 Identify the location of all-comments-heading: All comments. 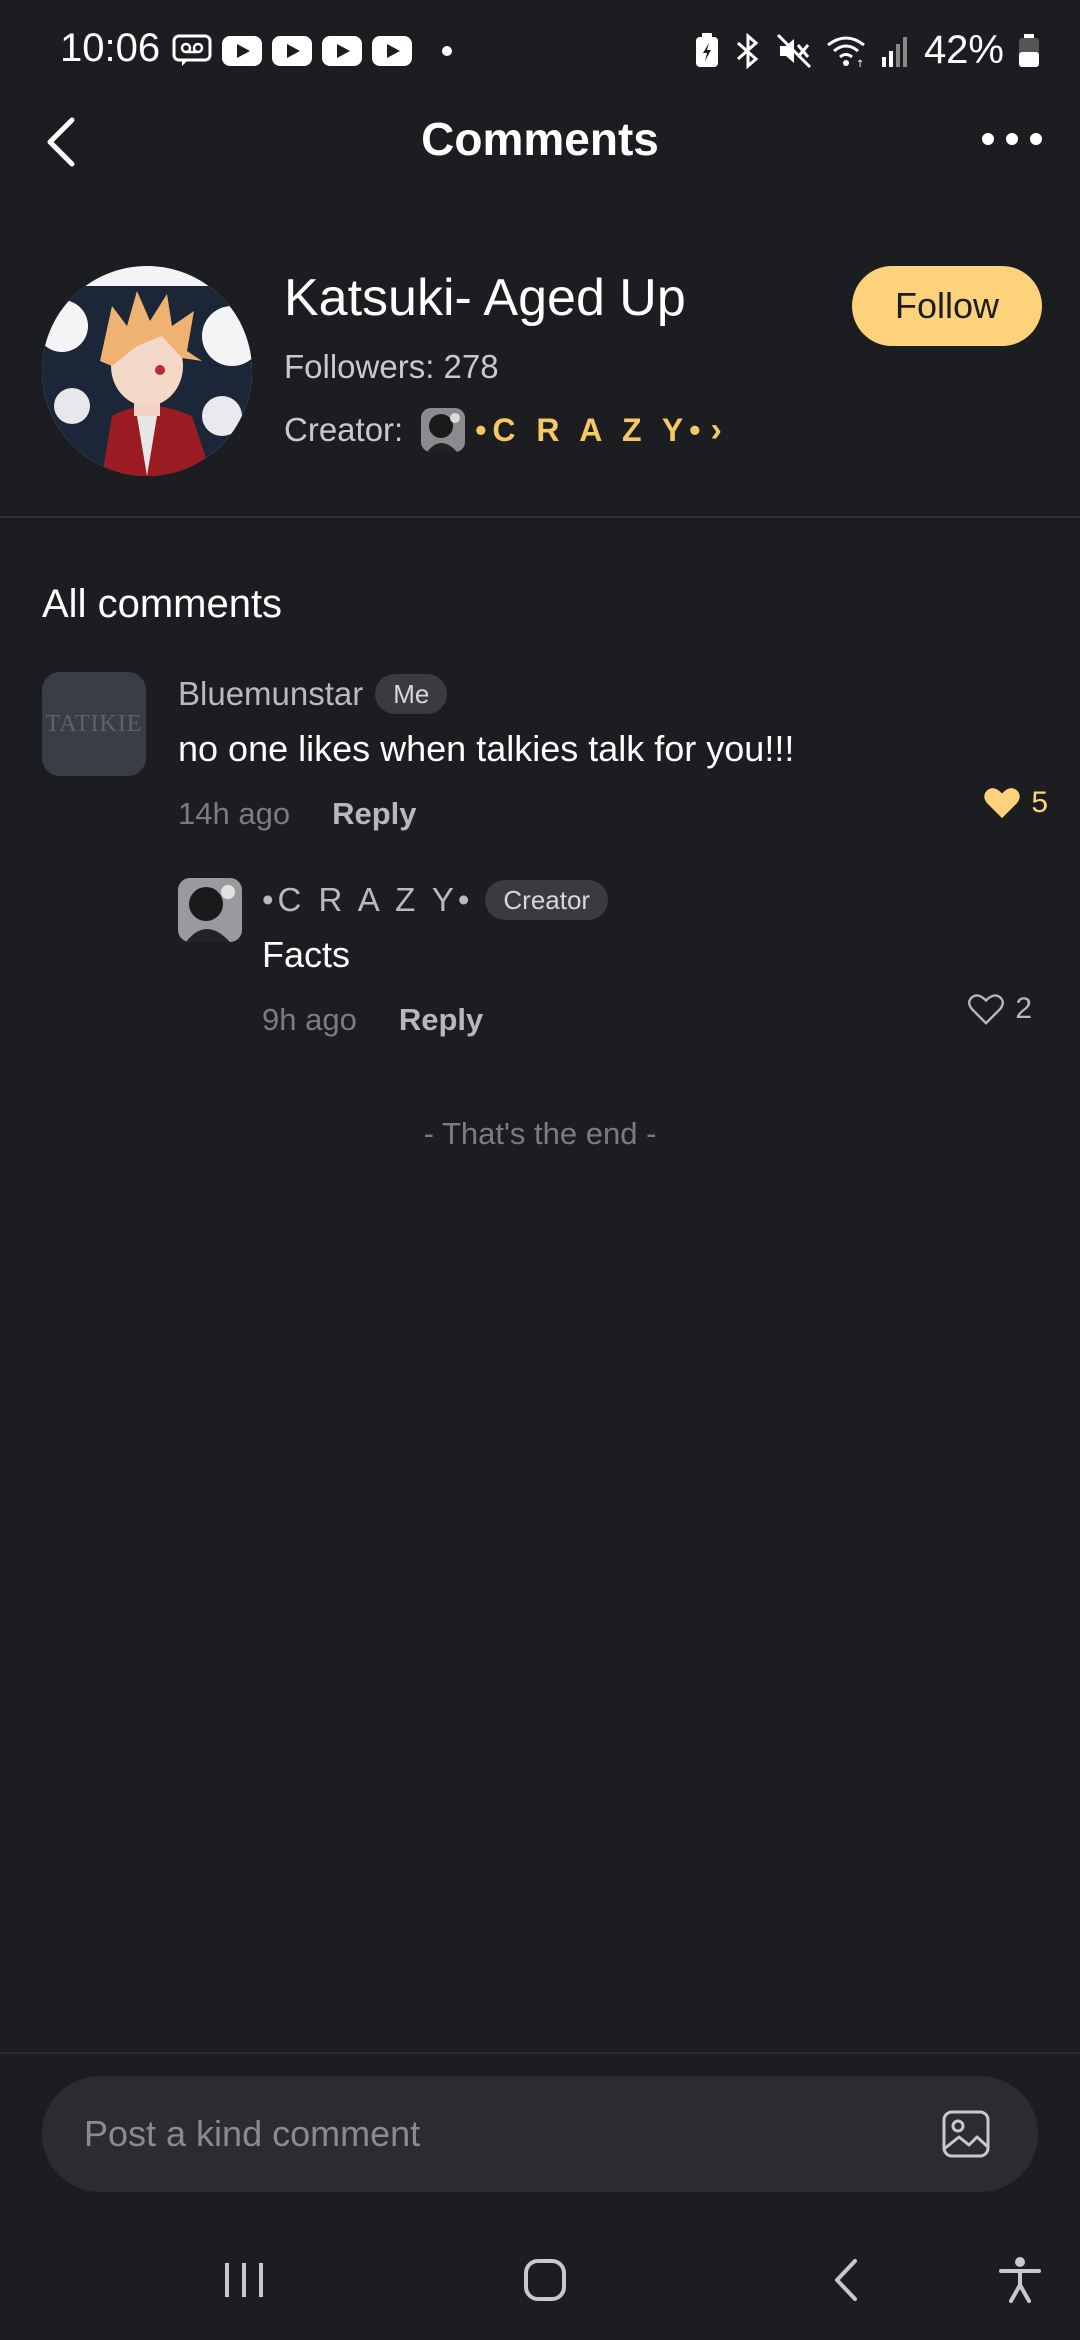
(162, 604).